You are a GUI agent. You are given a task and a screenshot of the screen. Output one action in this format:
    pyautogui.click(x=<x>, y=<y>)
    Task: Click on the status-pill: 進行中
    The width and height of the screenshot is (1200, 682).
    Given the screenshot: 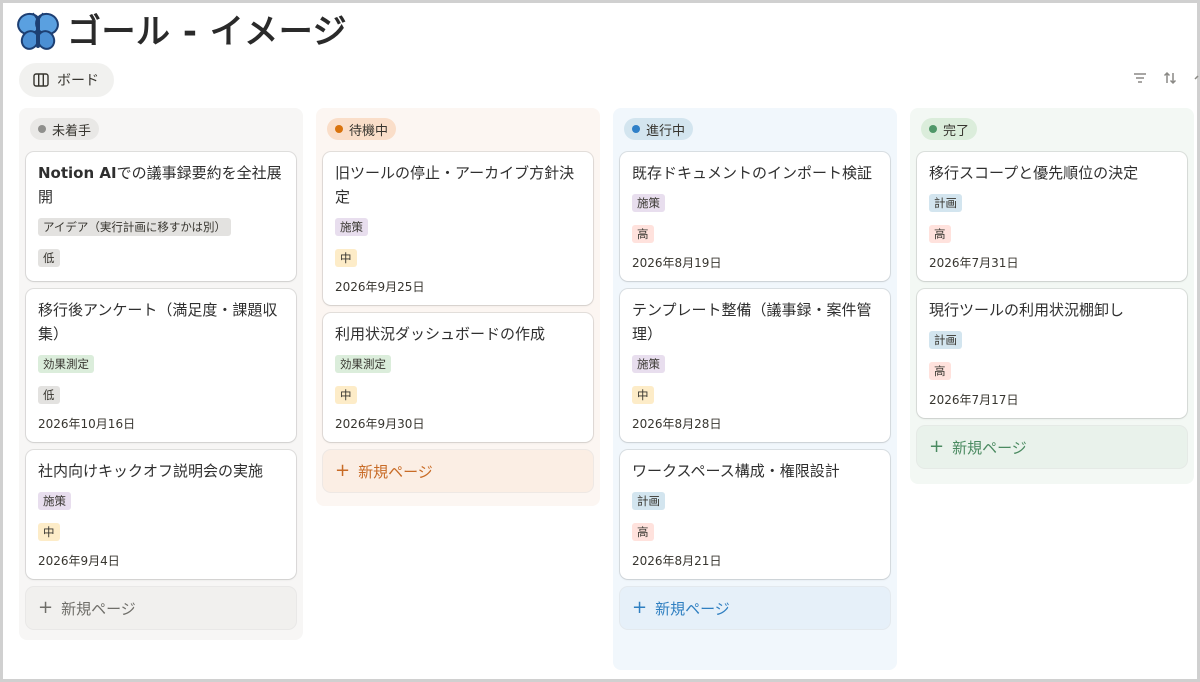 What is the action you would take?
    pyautogui.click(x=659, y=129)
    